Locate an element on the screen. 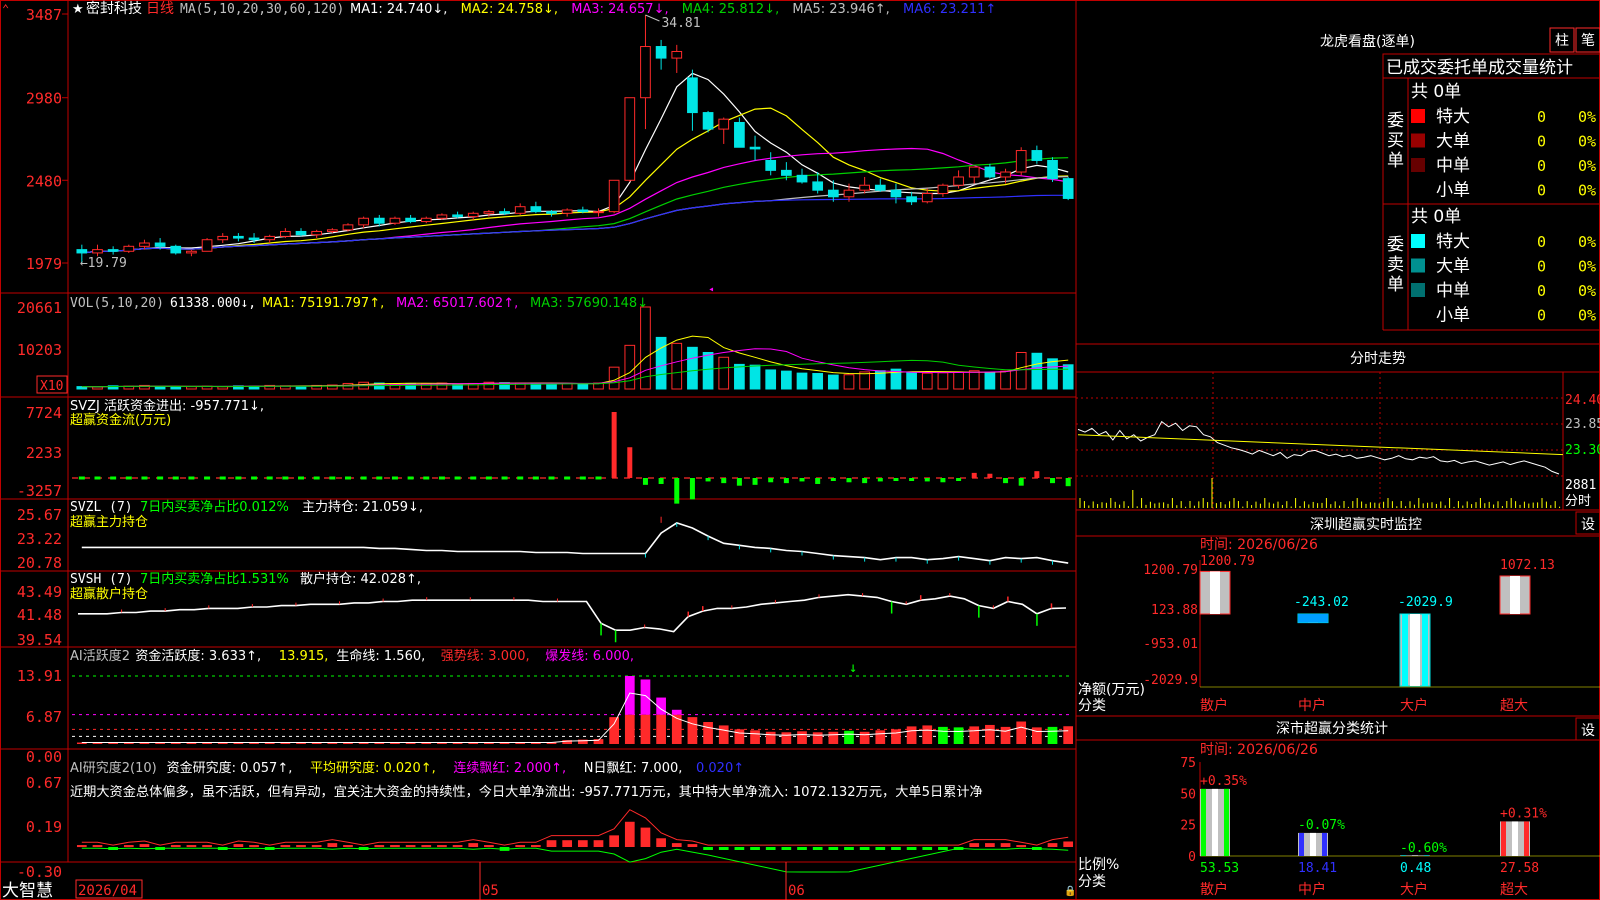 This screenshot has height=900, width=1600. vol-ma-1: MA2: 65017.602↑, is located at coordinates (457, 303).